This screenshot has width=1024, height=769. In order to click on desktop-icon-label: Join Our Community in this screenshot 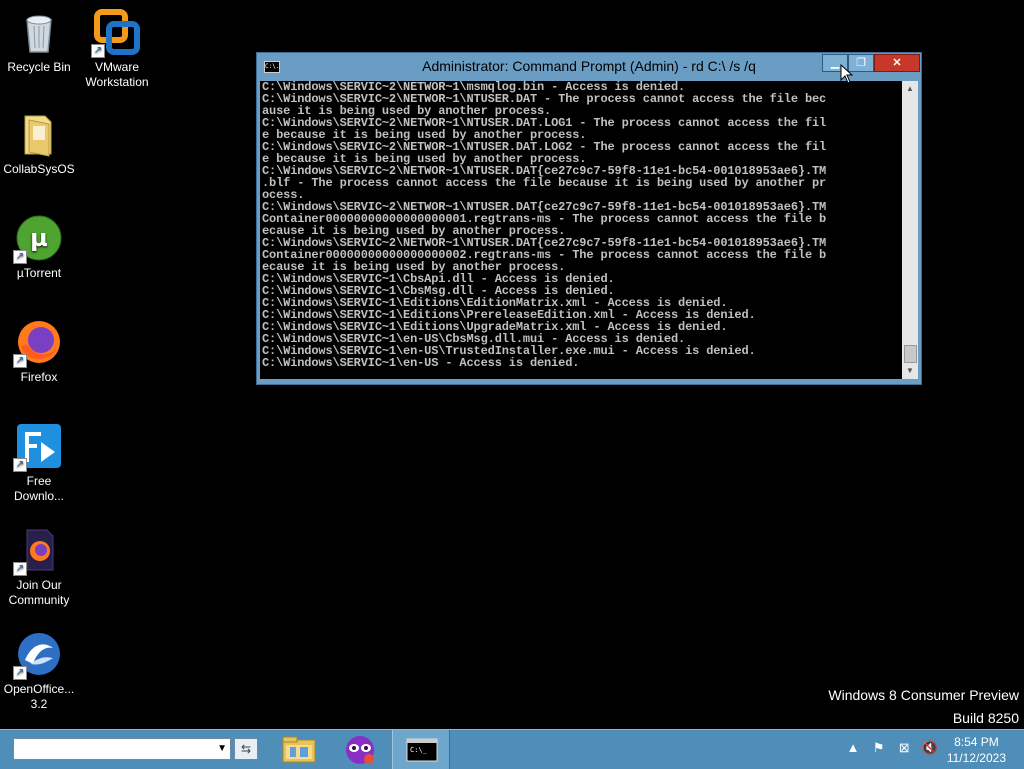, I will do `click(39, 592)`.